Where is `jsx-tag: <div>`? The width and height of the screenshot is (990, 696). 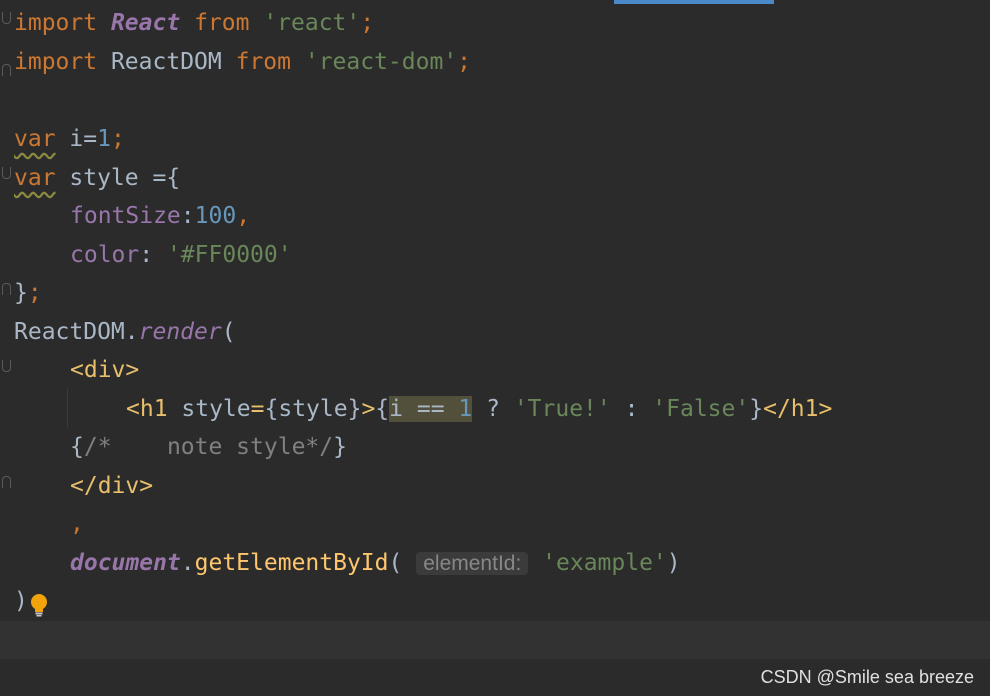
jsx-tag: <div> is located at coordinates (105, 370).